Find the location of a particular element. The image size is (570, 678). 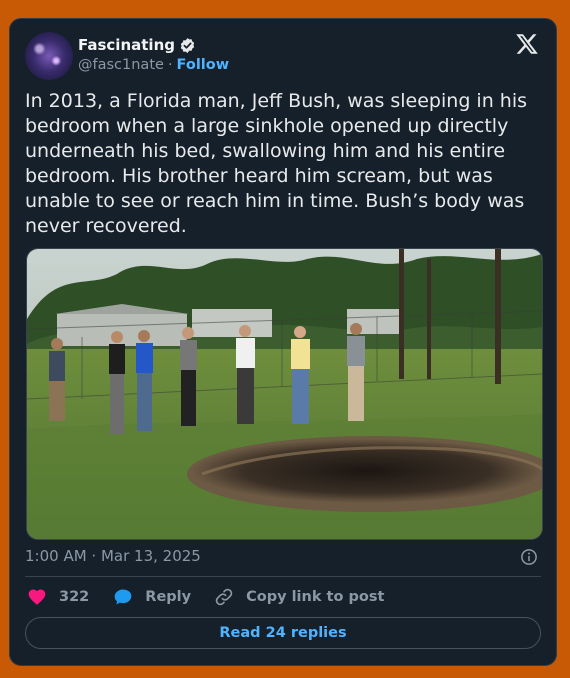

copy-link-button: Copy link to post is located at coordinates (299, 597).